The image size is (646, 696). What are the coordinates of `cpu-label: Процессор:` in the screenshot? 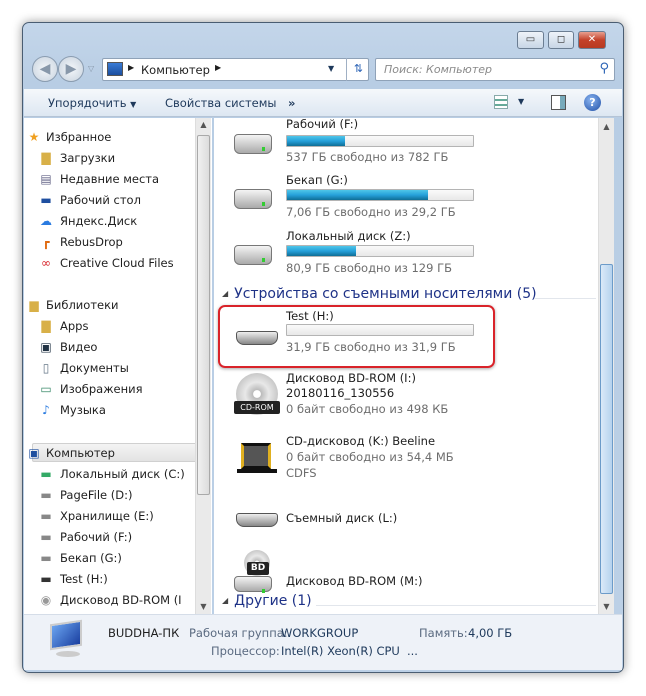 It's located at (245, 651).